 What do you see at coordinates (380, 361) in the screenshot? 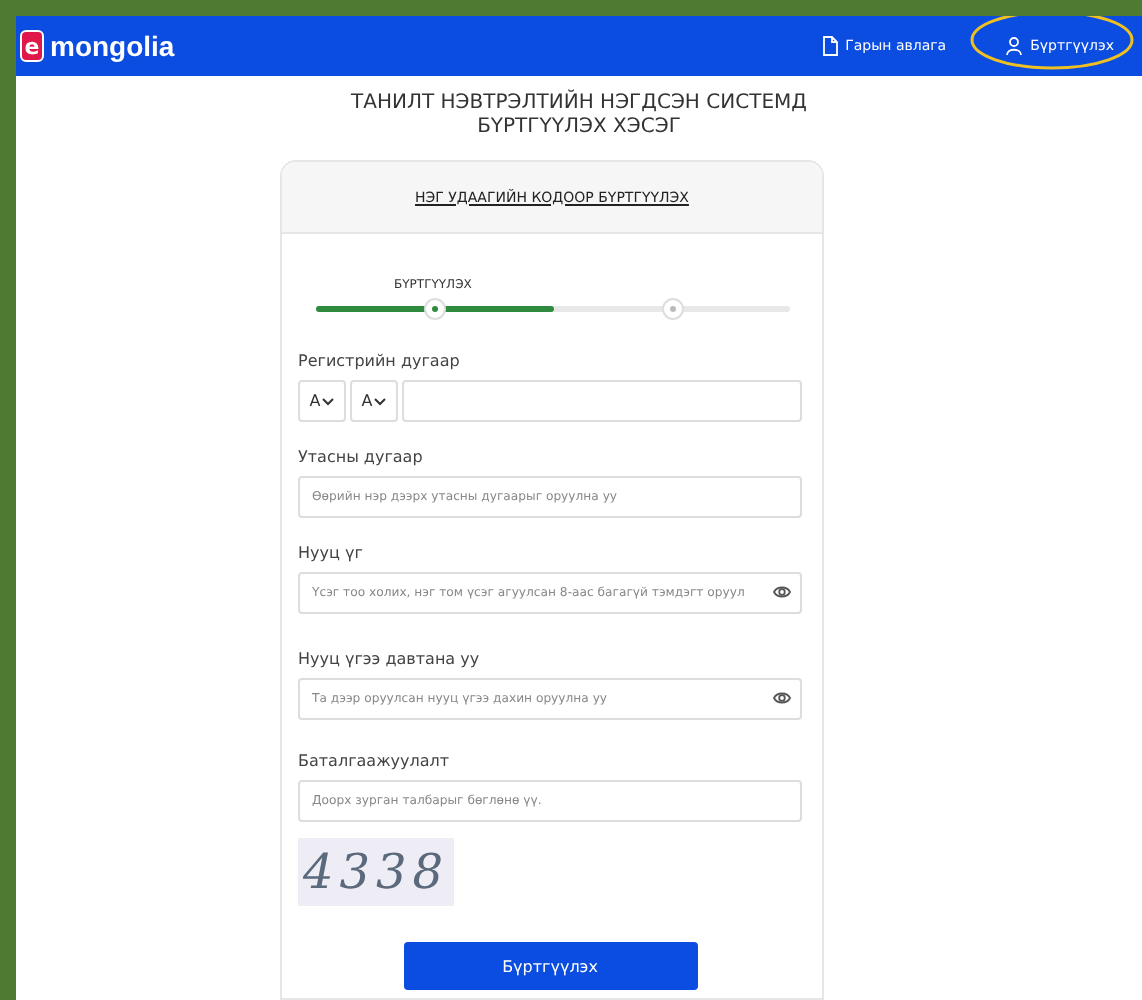
I see `field-label: Регистрийн дугаар` at bounding box center [380, 361].